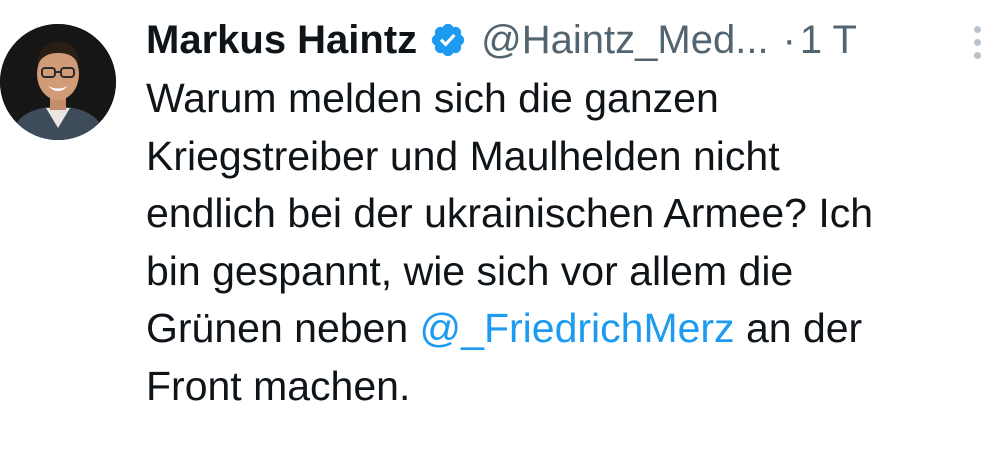 This screenshot has width=1003, height=461. Describe the element at coordinates (510, 213) in the screenshot. I see `tweet-text-line: endlich bei der ukrainischen Armee? Ich` at that location.